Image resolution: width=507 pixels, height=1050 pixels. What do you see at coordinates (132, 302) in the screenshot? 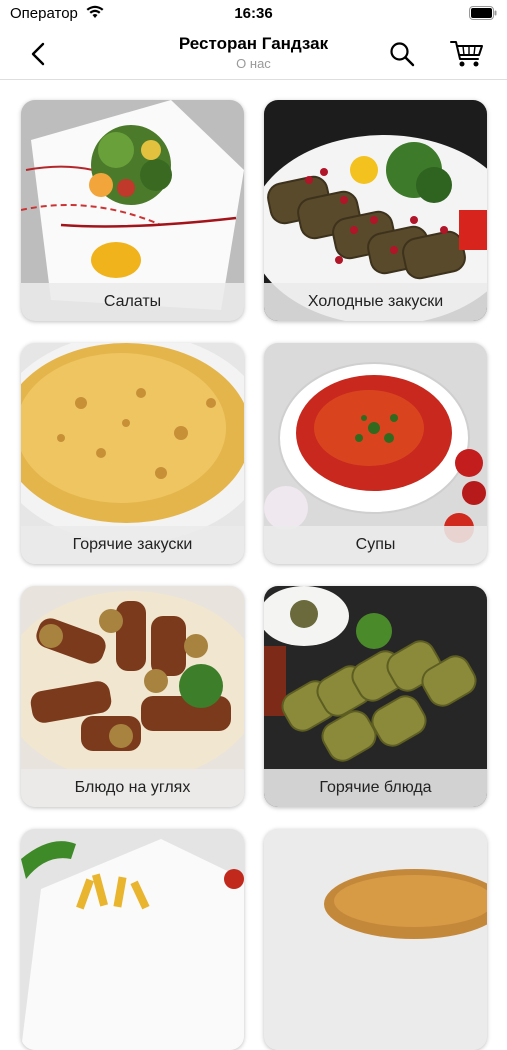
I see `category-label: Салаты` at bounding box center [132, 302].